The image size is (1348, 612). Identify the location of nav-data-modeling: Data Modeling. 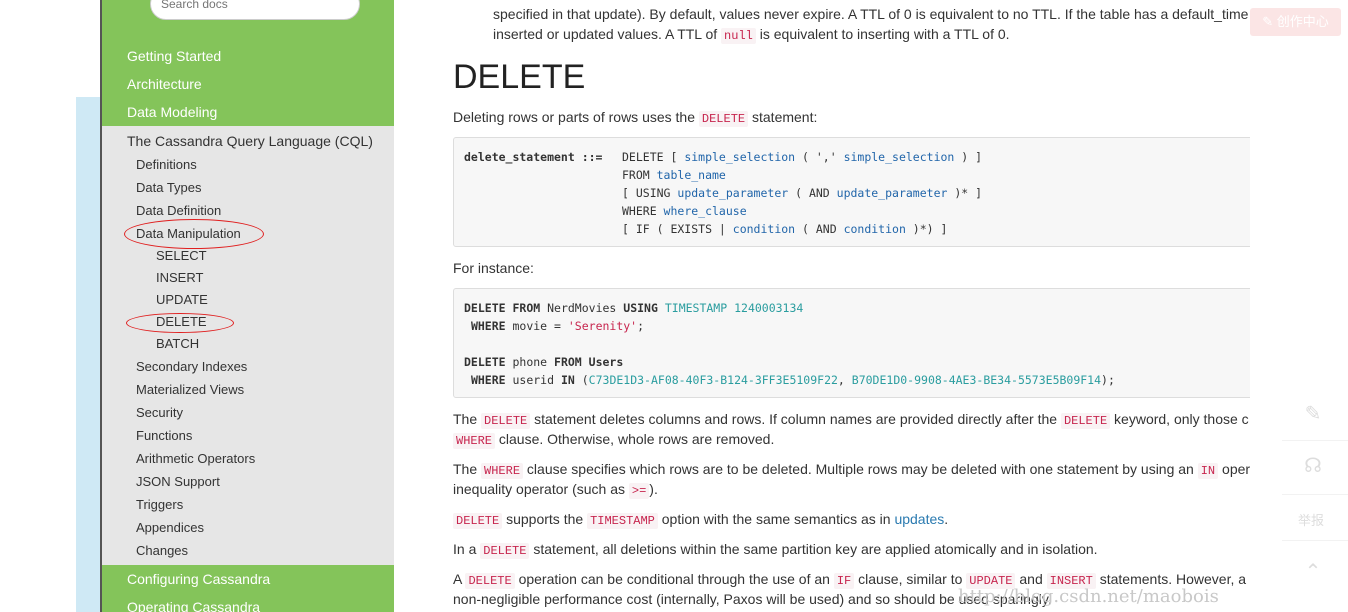
(248, 112).